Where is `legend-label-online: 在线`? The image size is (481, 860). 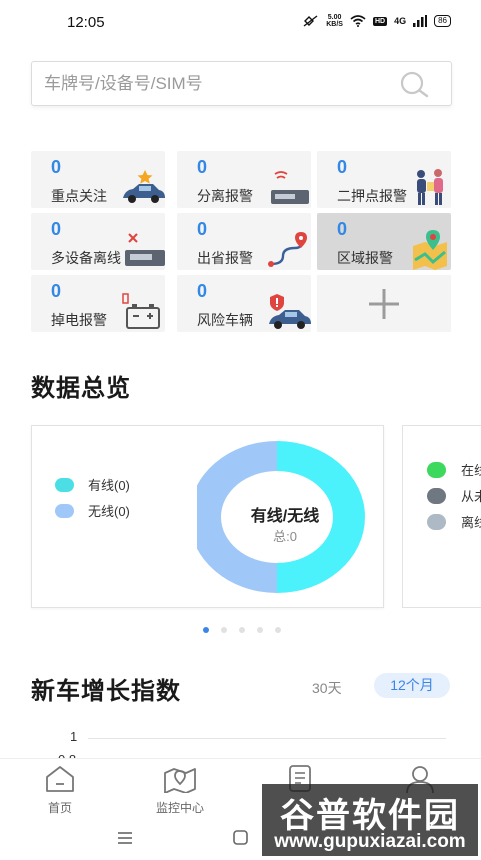
legend-label-online: 在线 is located at coordinates (471, 470).